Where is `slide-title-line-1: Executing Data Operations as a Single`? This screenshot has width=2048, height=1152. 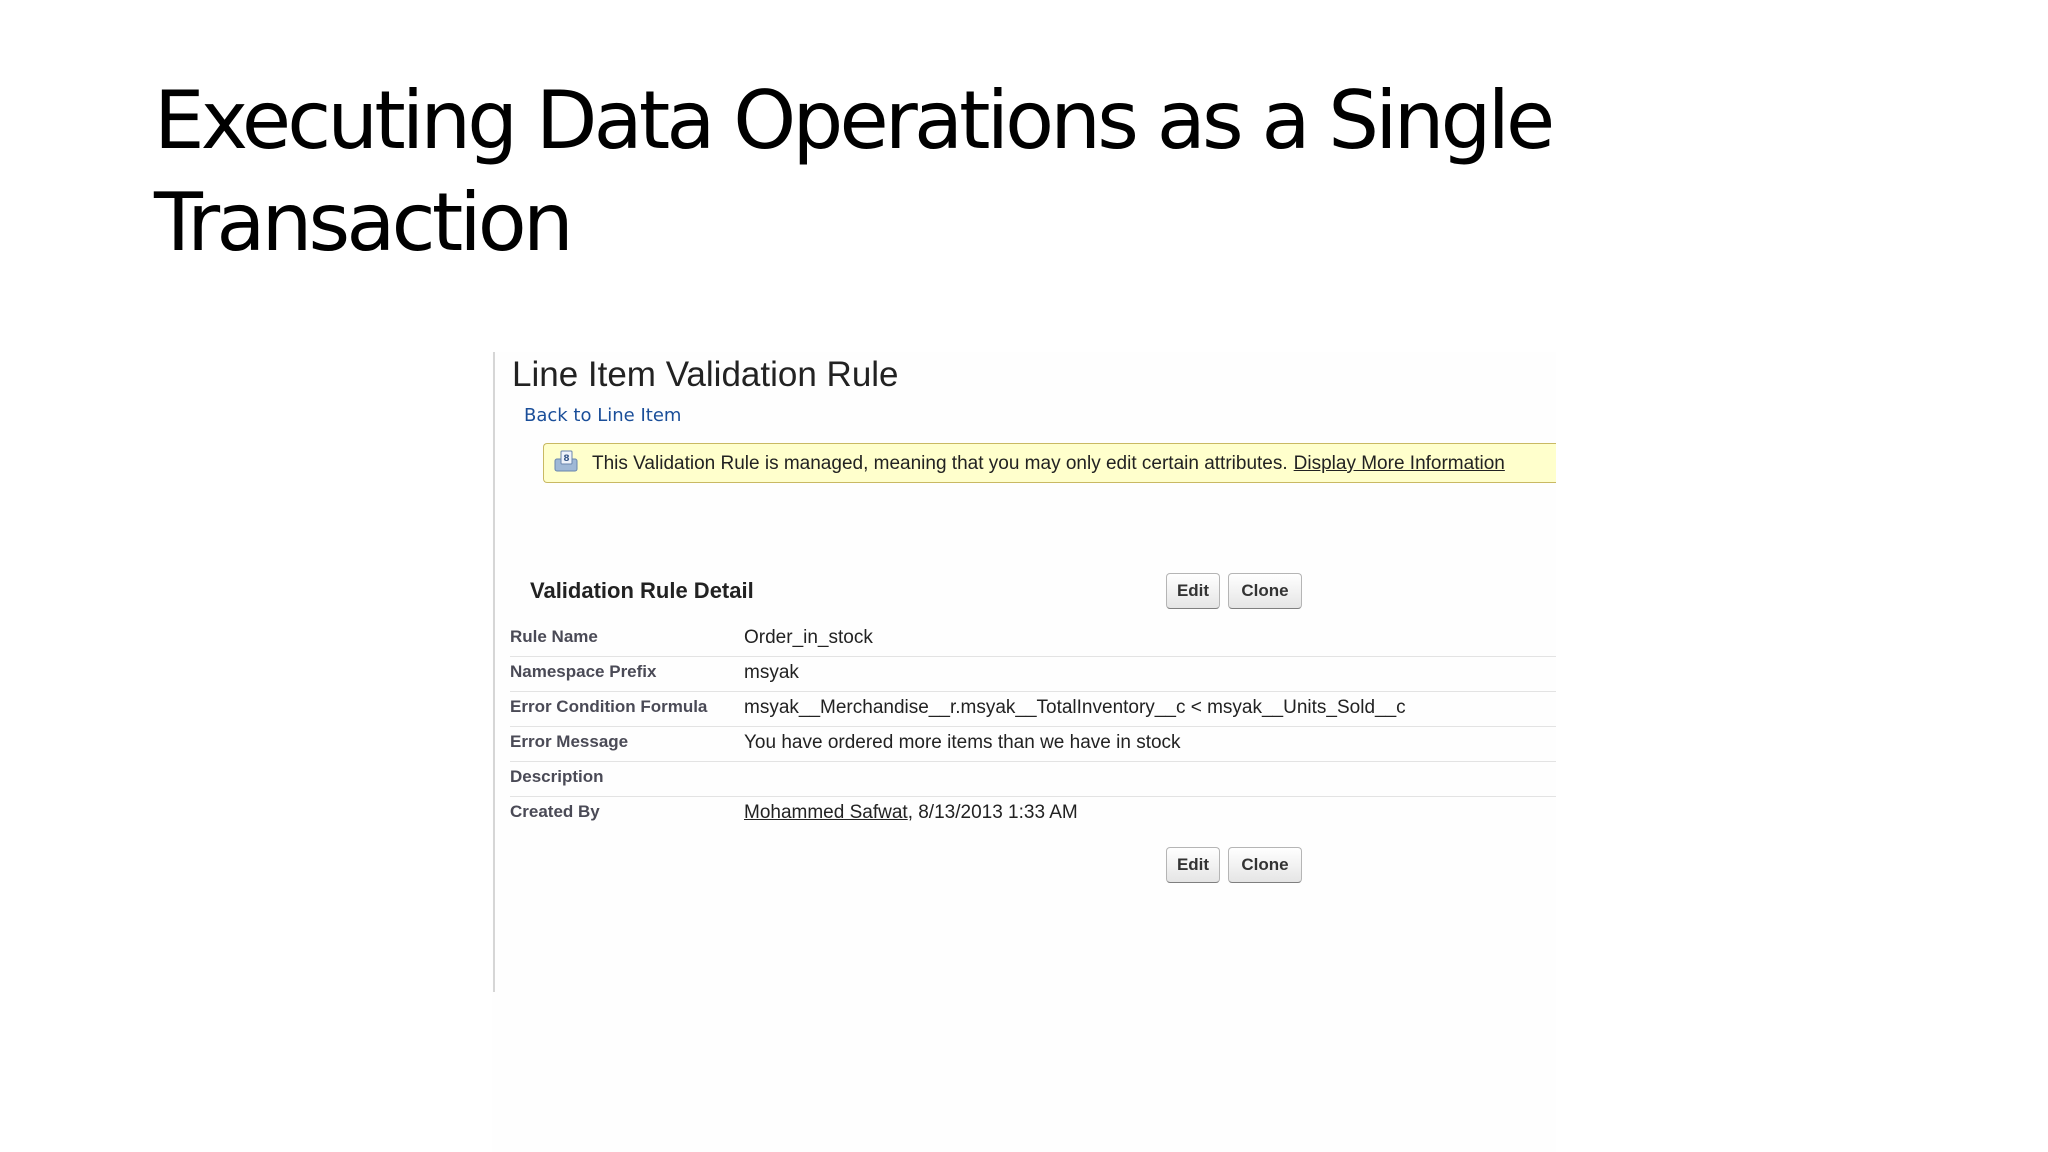 slide-title-line-1: Executing Data Operations as a Single is located at coordinates (854, 120).